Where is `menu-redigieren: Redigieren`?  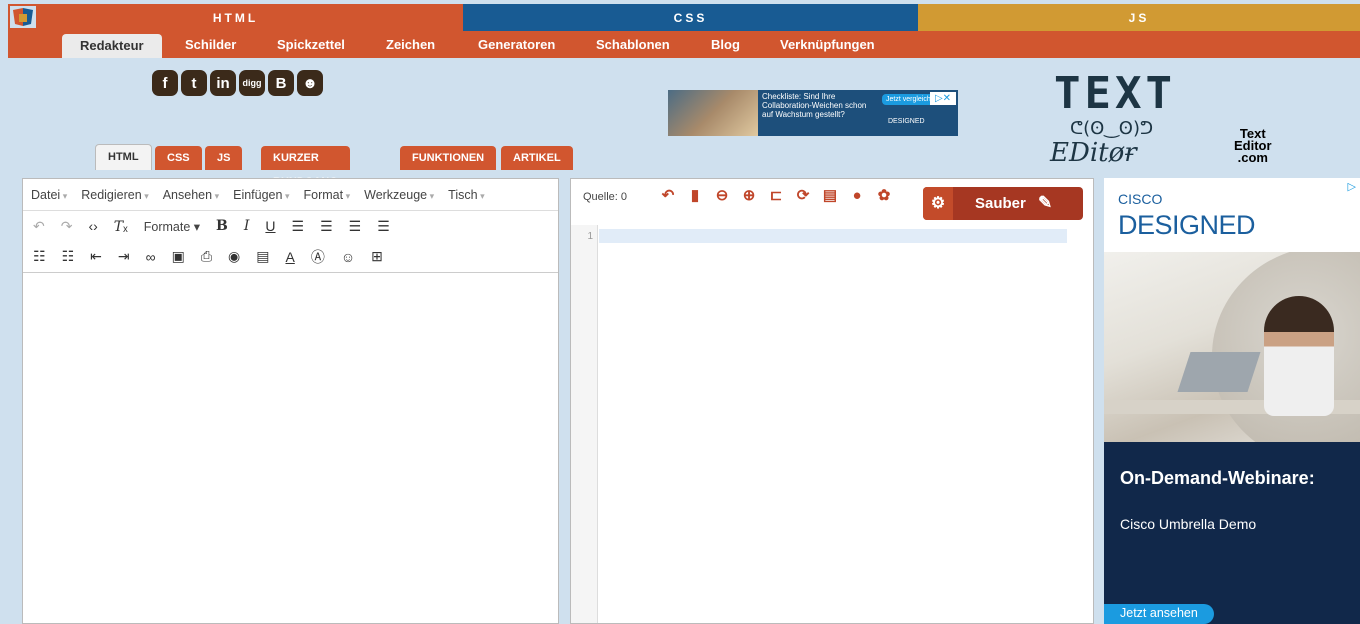
menu-redigieren: Redigieren is located at coordinates (115, 195).